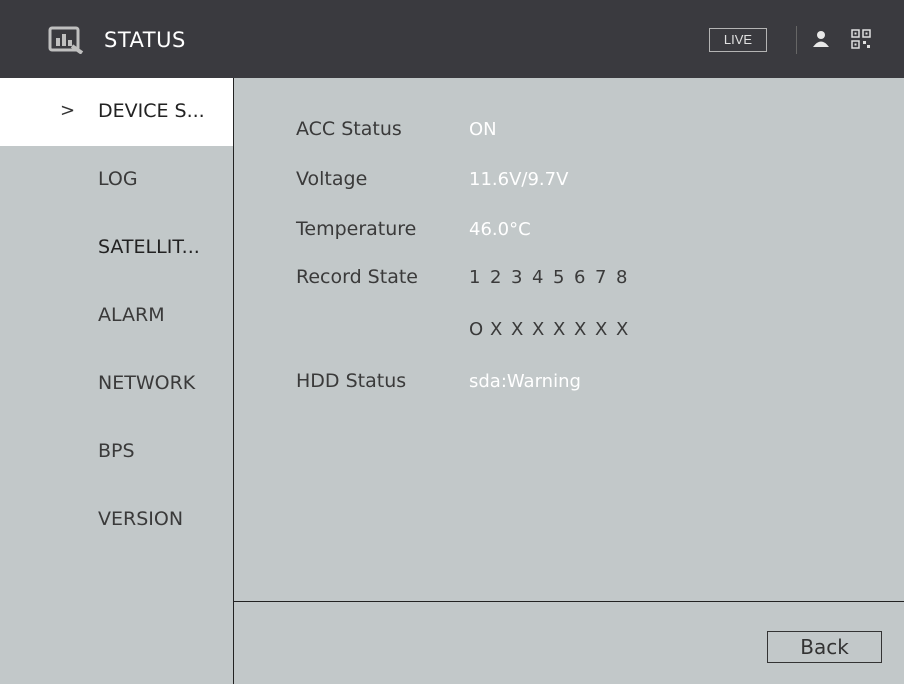  Describe the element at coordinates (332, 179) in the screenshot. I see `voltage-label: Voltage` at that location.